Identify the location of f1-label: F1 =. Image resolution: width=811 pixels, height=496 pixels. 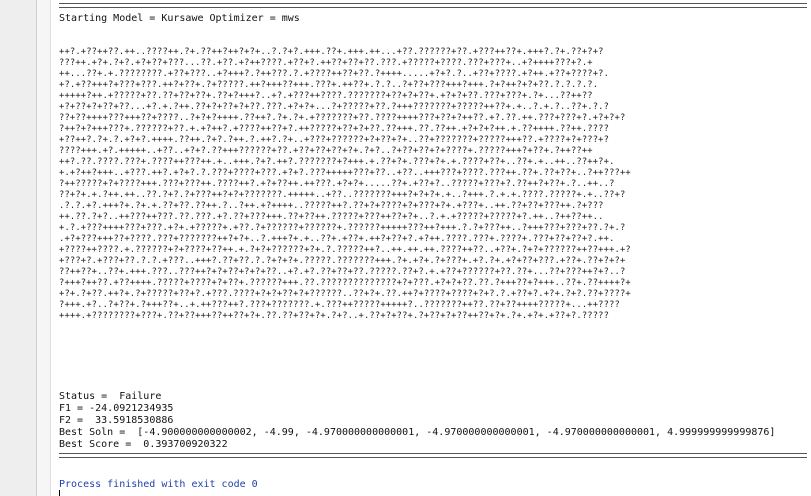
(71, 408).